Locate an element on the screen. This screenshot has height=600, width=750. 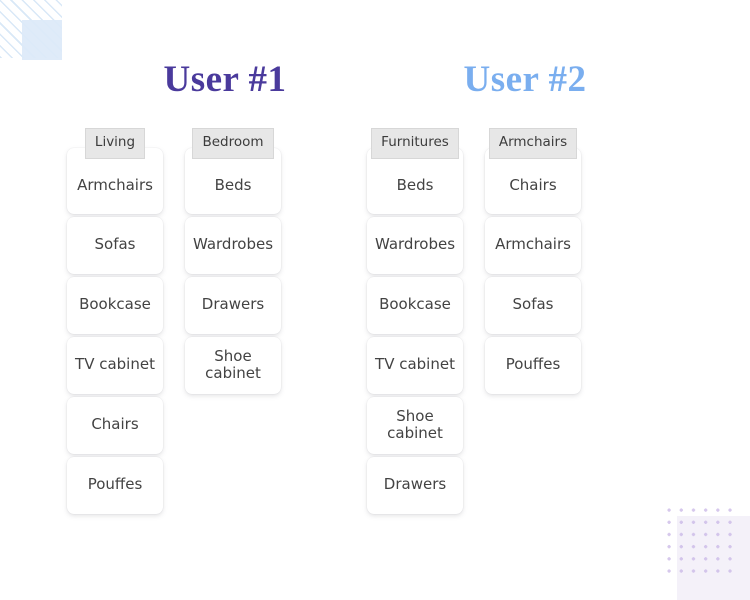
category-column-armchairs: Armchairs Chairs Armchairs Sofas Pouffes is located at coordinates (533, 321).